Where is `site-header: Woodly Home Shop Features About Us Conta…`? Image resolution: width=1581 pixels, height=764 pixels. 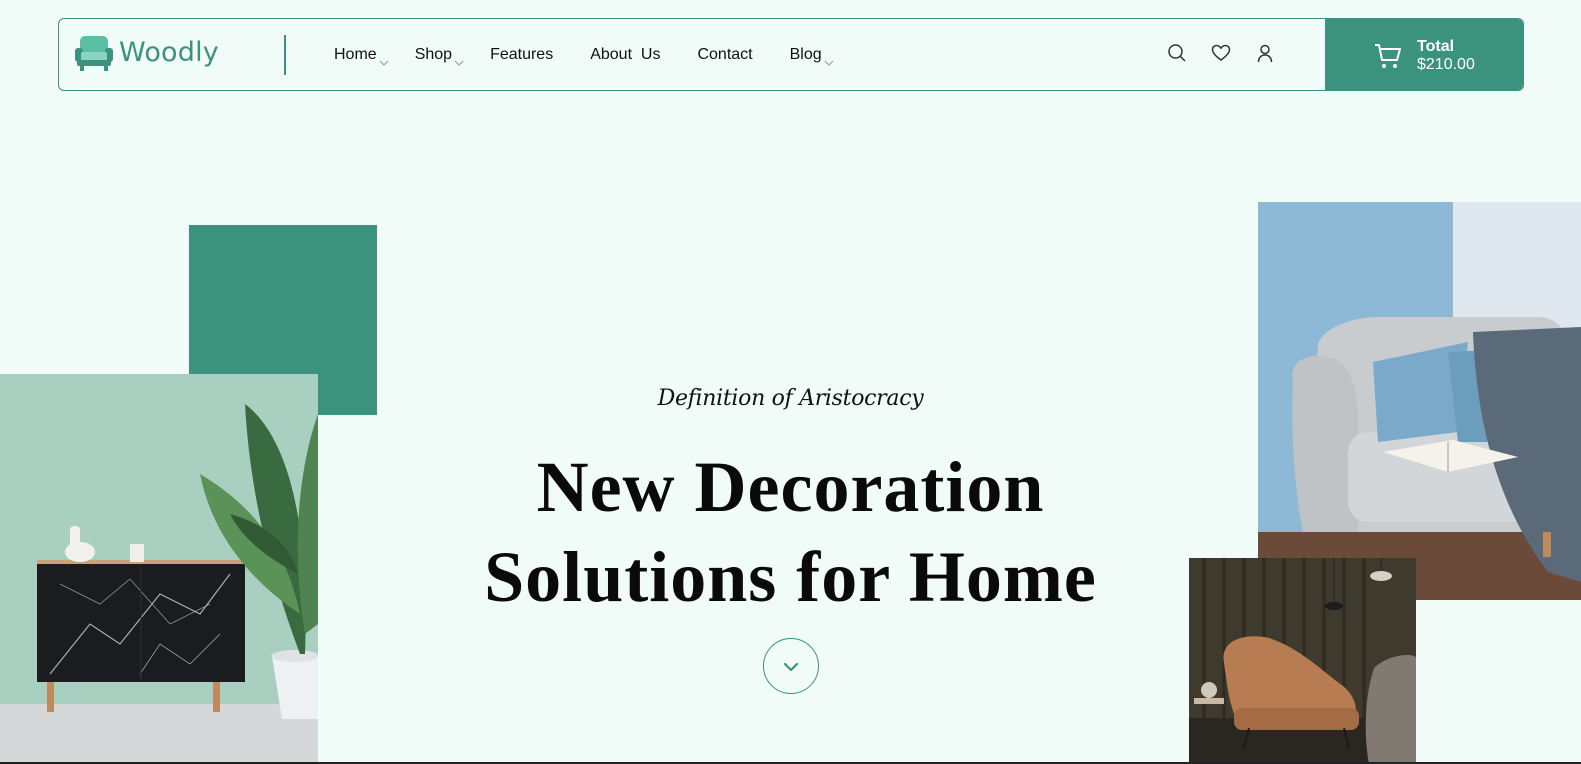
site-header: Woodly Home Shop Features About Us Conta… is located at coordinates (791, 54).